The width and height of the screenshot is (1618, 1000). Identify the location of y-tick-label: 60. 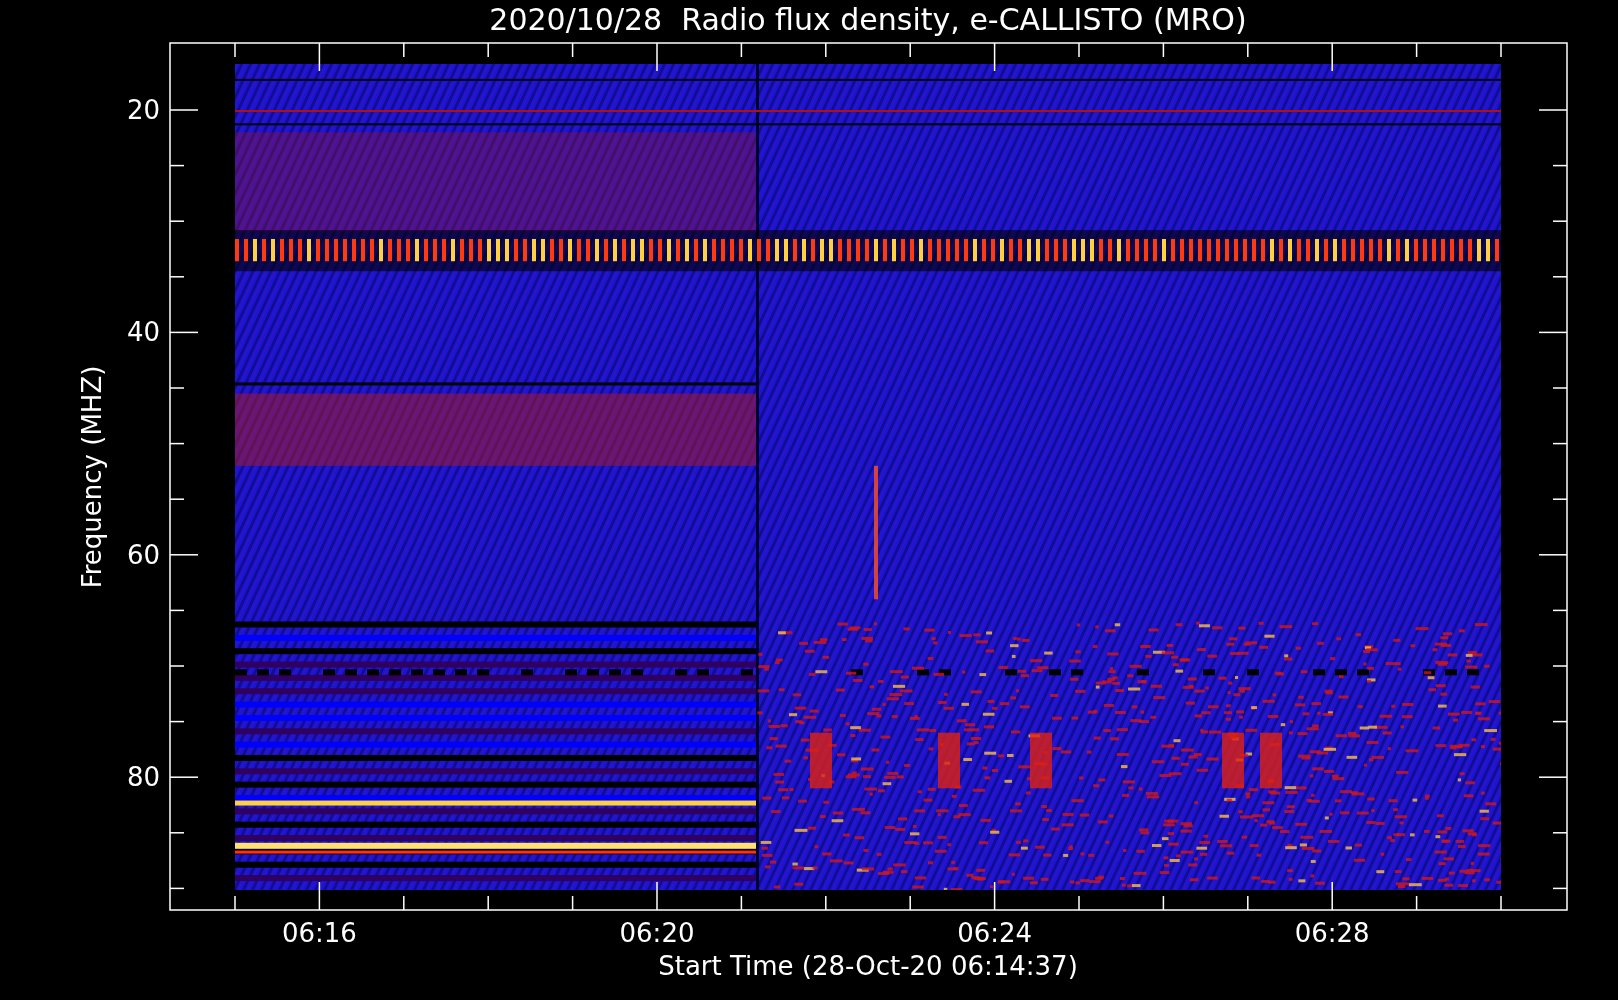
(143, 554).